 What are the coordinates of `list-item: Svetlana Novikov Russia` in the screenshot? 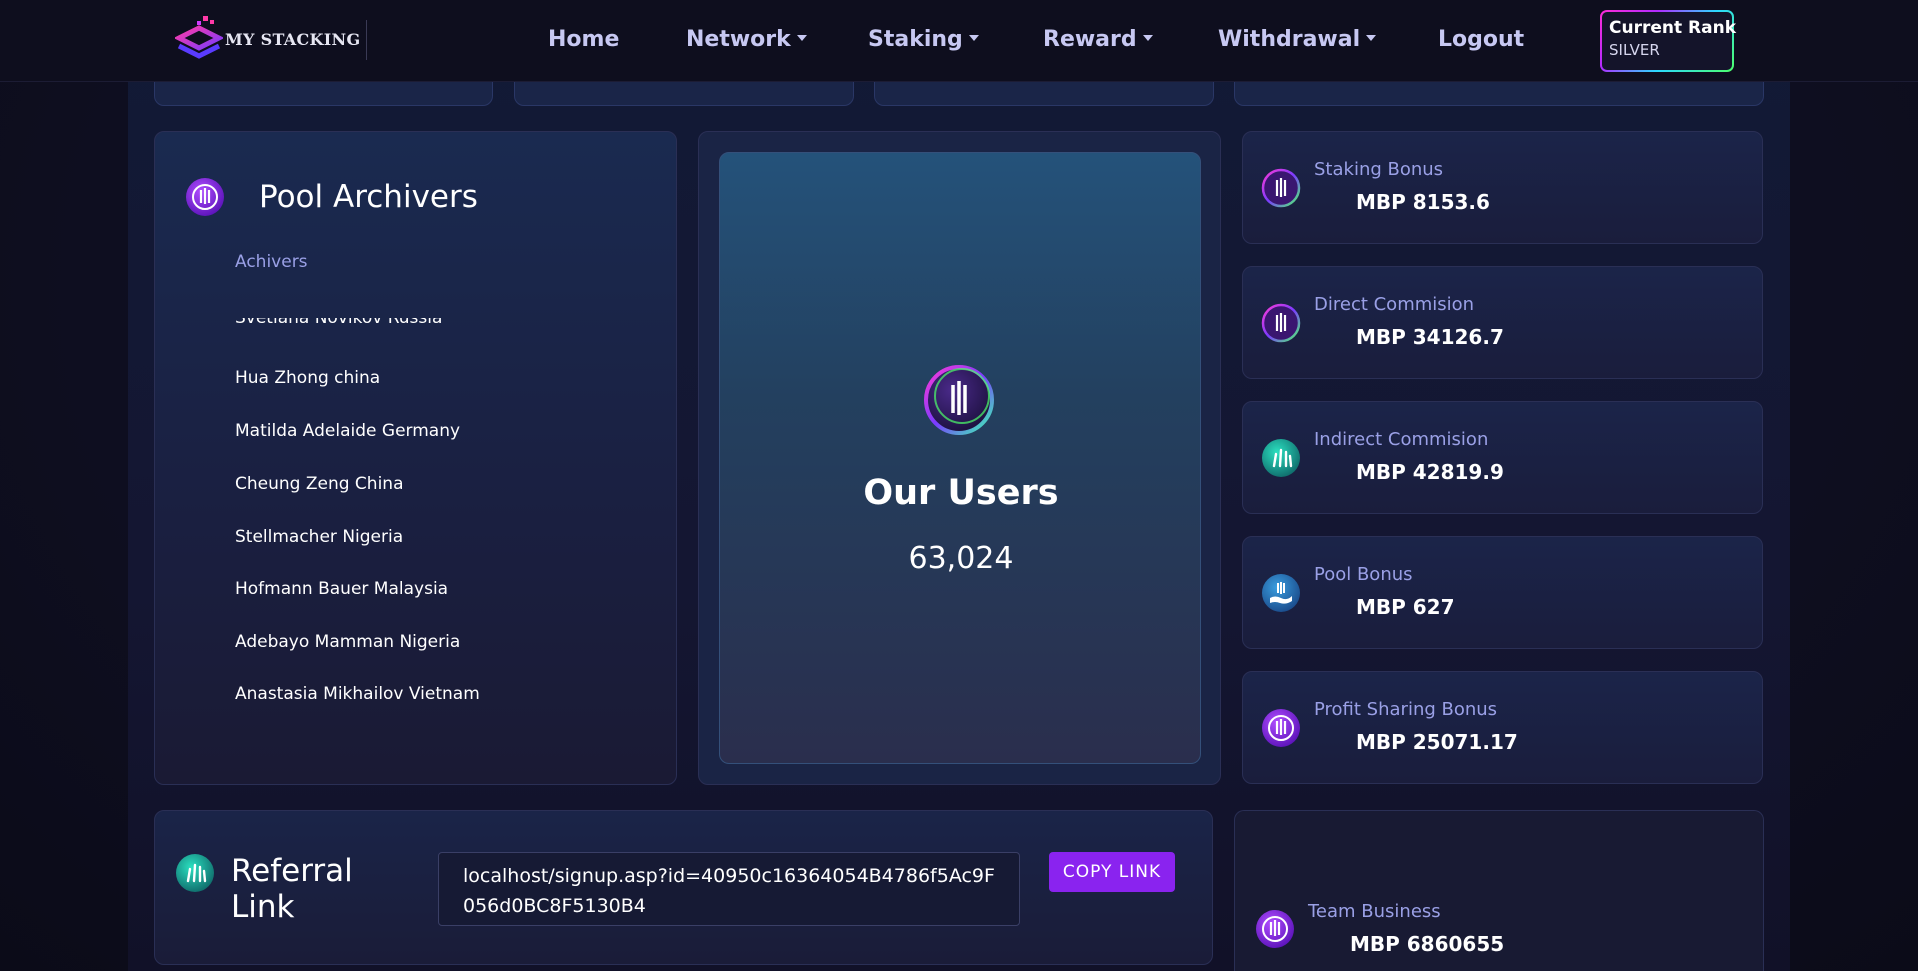 It's located at (339, 323).